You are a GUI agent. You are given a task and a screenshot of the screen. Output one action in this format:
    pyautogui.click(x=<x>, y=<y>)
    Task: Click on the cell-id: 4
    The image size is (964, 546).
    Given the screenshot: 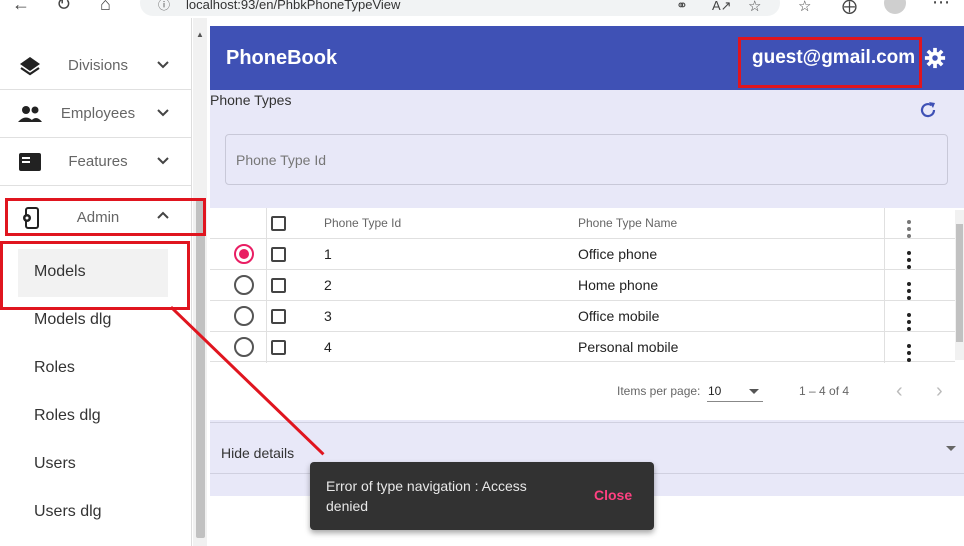 What is the action you would take?
    pyautogui.click(x=328, y=347)
    